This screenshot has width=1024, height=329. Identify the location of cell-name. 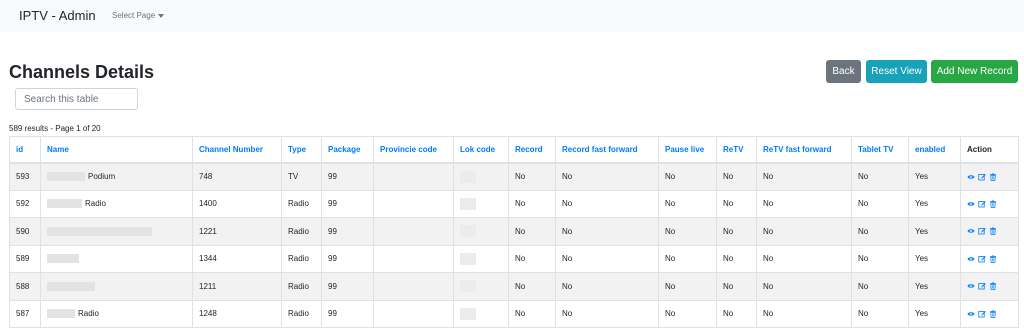
(116, 286).